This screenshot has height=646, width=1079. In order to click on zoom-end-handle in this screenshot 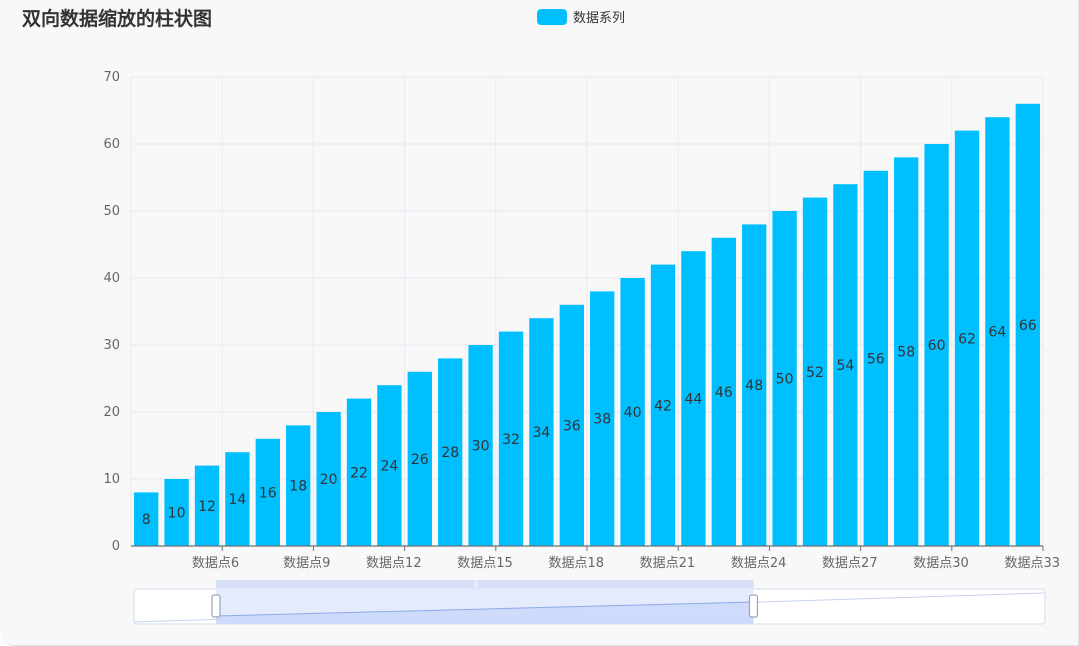, I will do `click(753, 606)`.